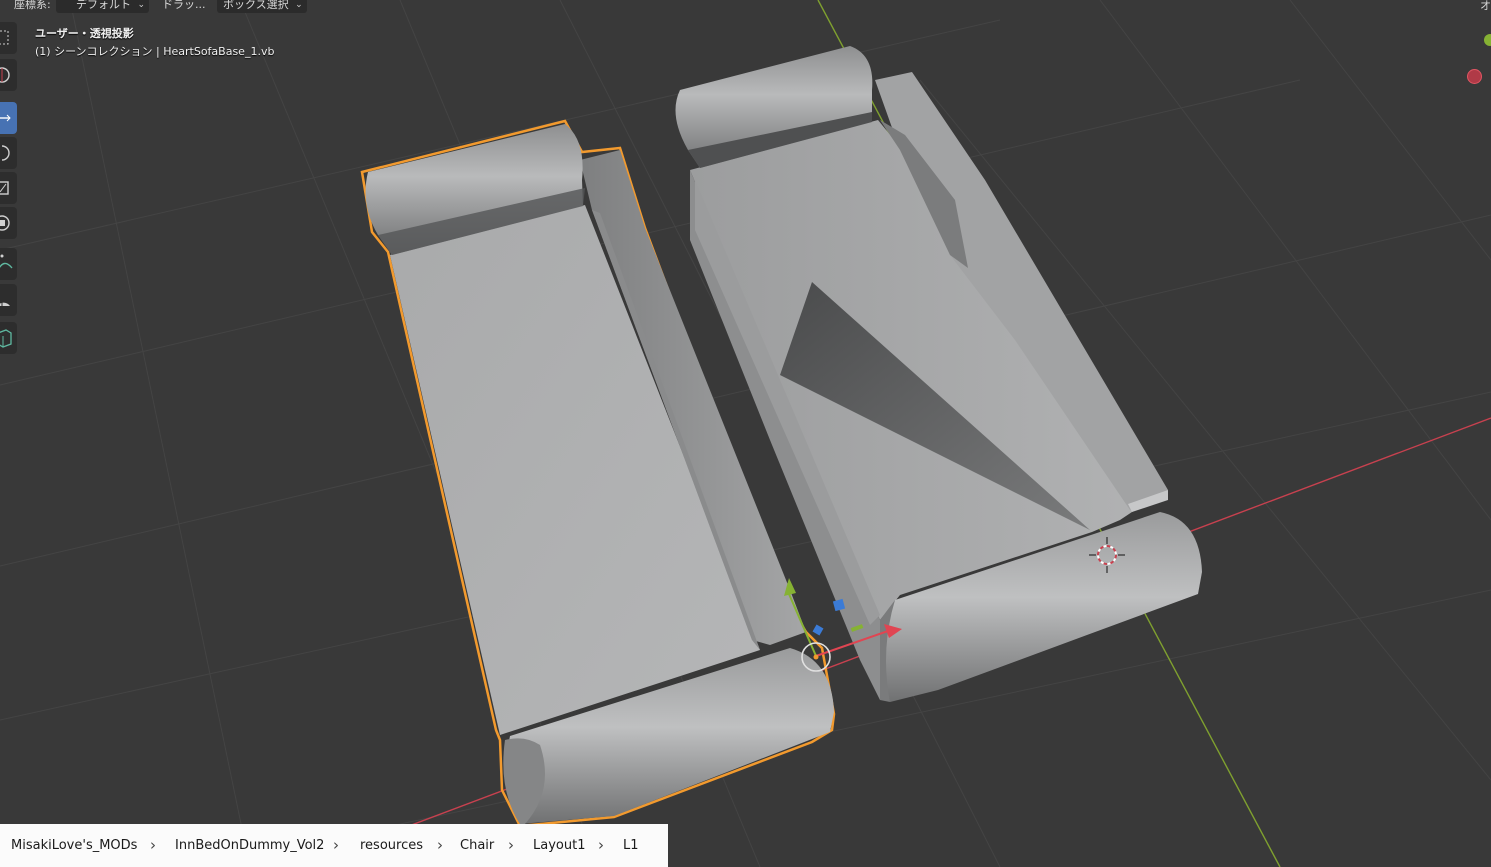  Describe the element at coordinates (4, 188) in the screenshot. I see `scale-icon` at that location.